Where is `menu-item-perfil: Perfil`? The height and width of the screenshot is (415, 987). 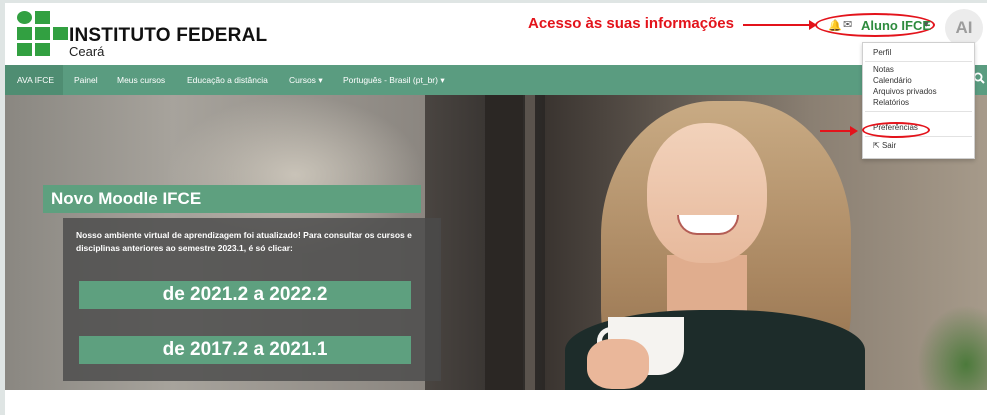 menu-item-perfil: Perfil is located at coordinates (882, 52).